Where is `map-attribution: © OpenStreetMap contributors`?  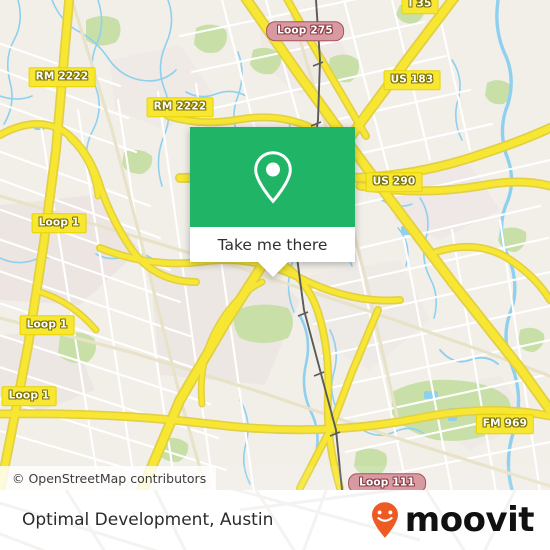 map-attribution: © OpenStreetMap contributors is located at coordinates (108, 478).